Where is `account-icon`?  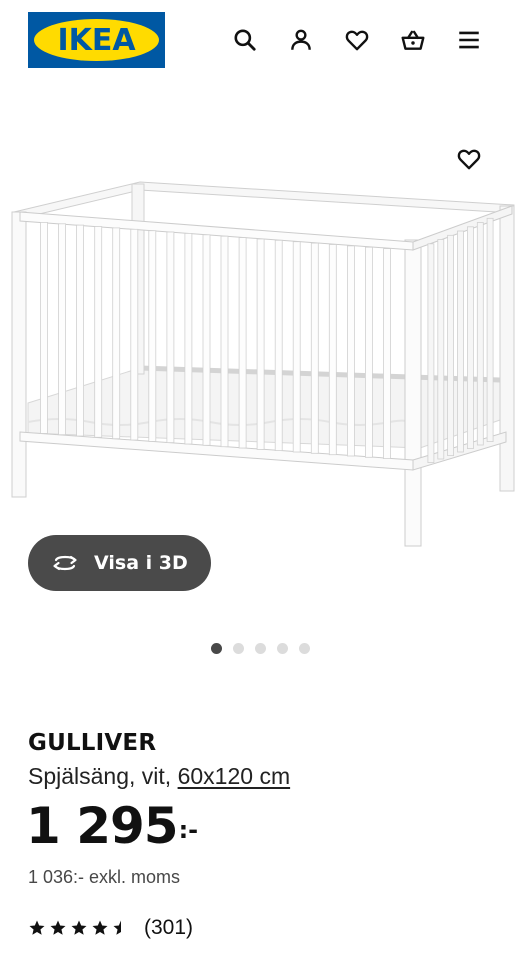
account-icon is located at coordinates (301, 39).